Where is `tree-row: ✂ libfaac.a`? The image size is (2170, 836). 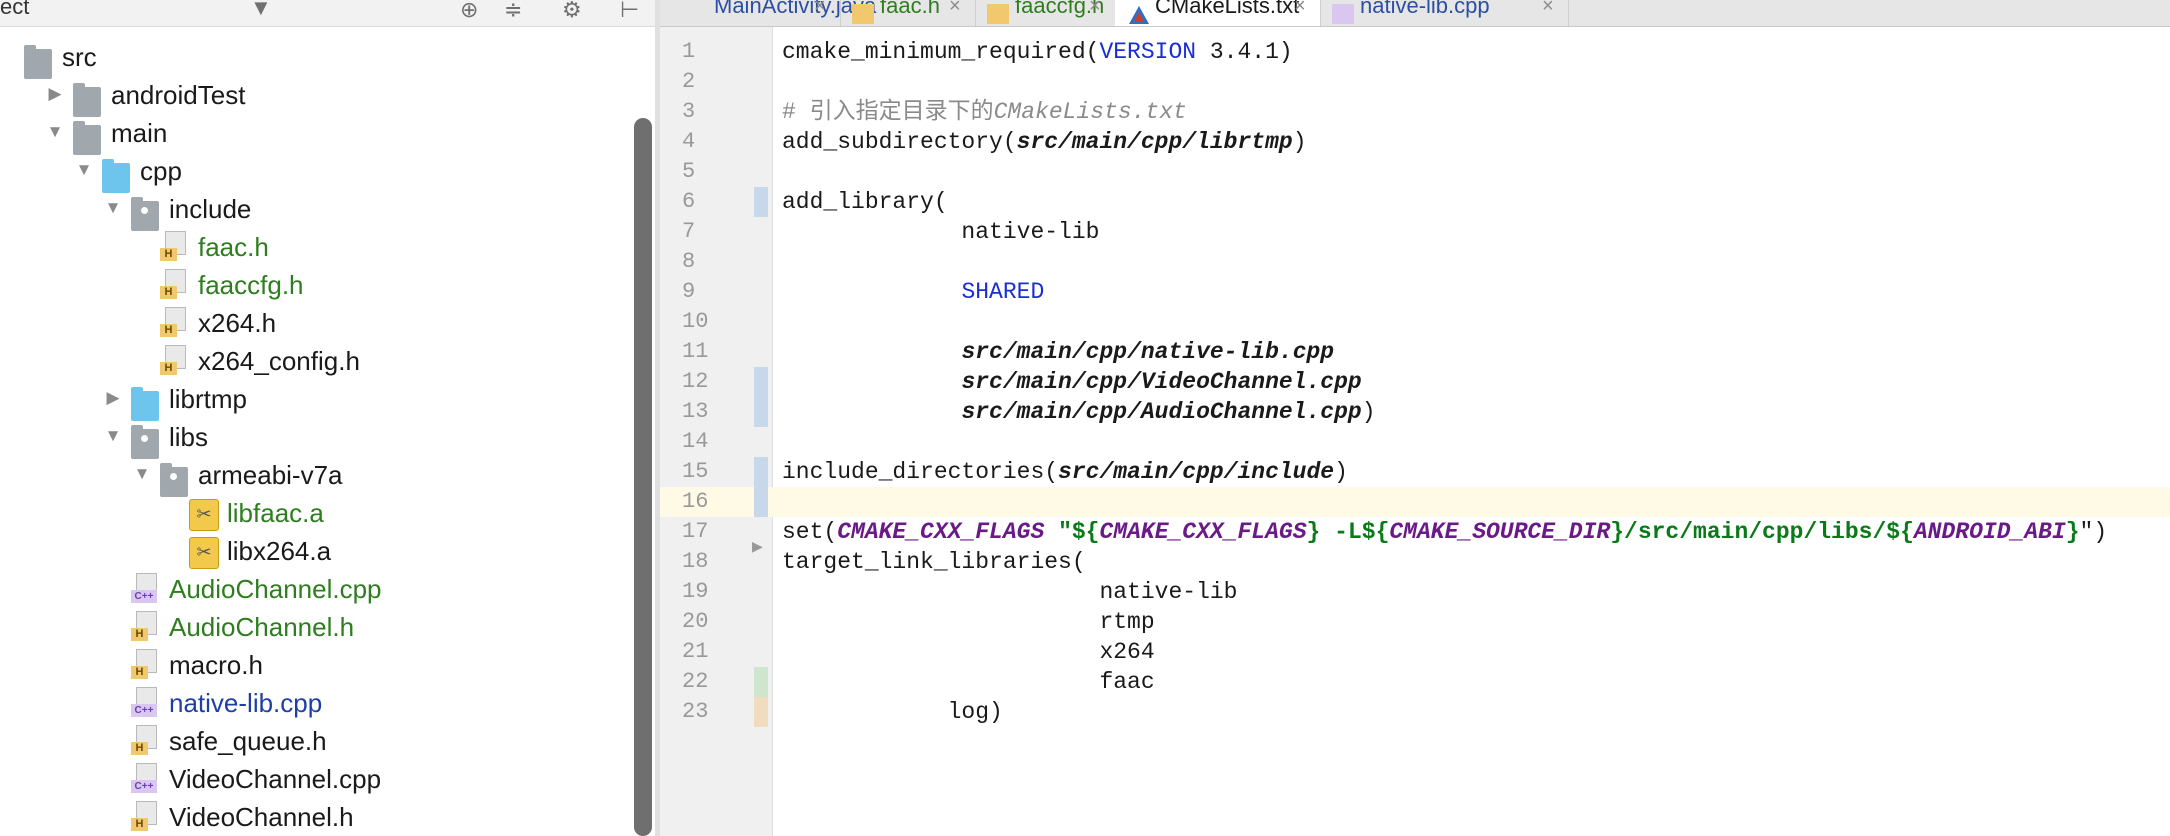
tree-row: ✂ libfaac.a is located at coordinates (315, 513).